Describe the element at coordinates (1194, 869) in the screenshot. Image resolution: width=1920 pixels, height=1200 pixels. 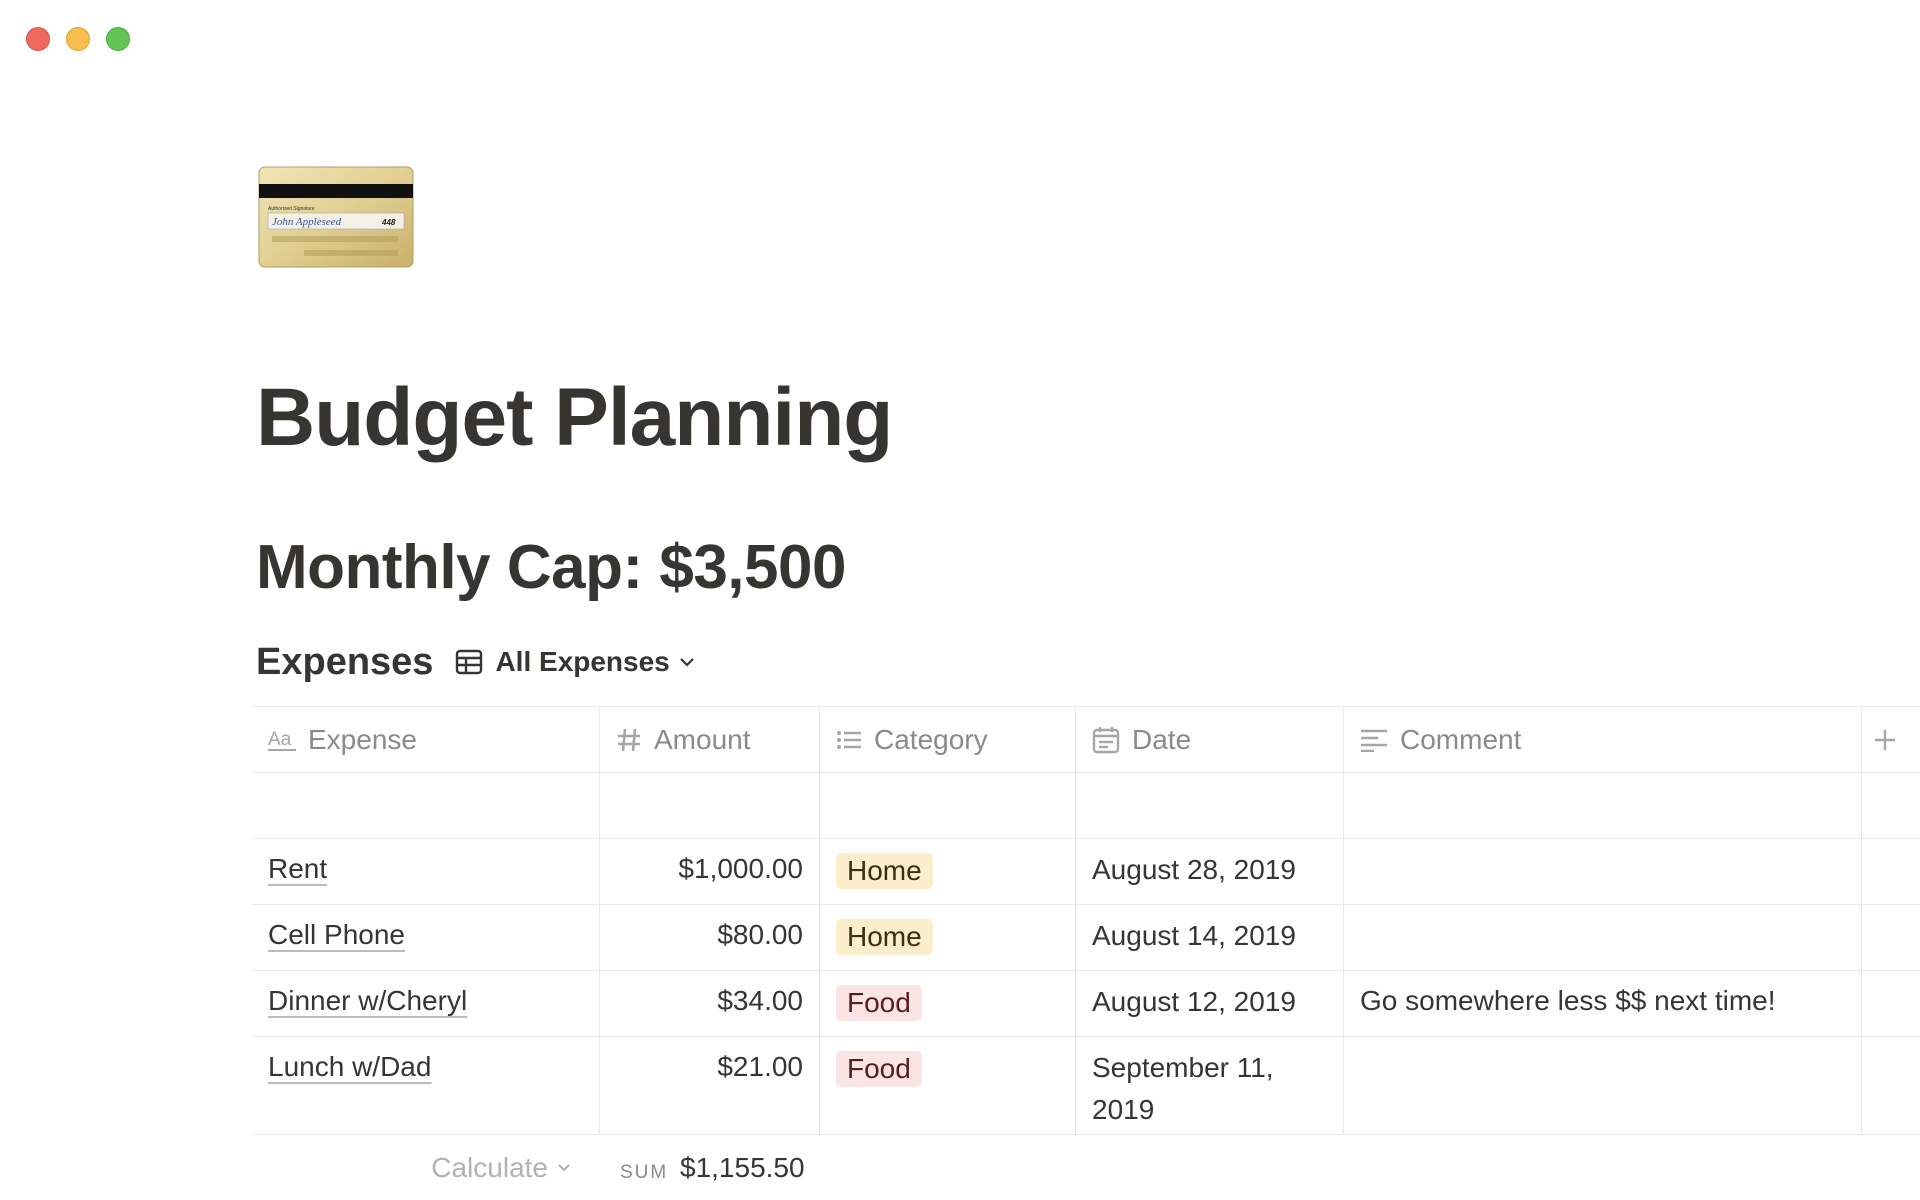
I see `date-value: August 28, 2019` at that location.